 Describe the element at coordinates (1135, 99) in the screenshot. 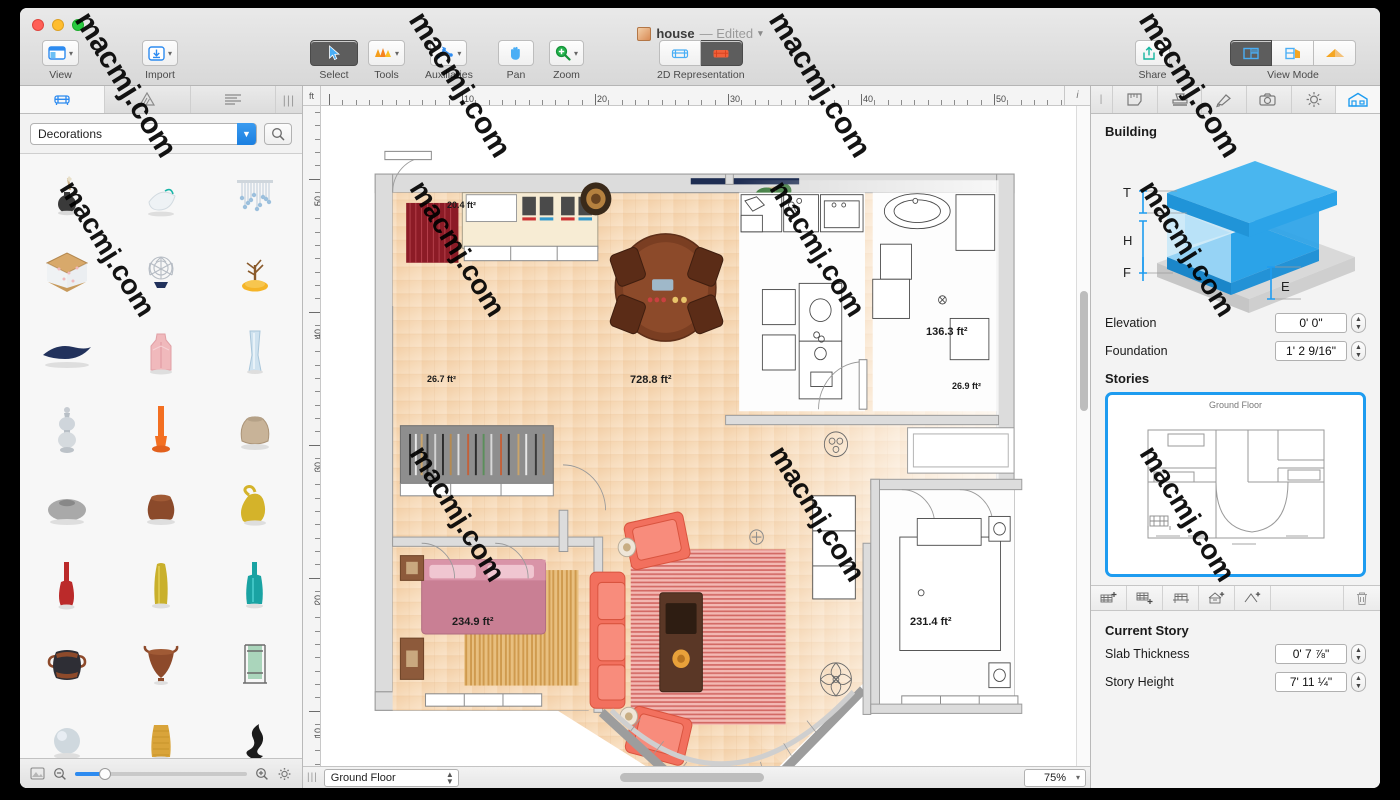

I see `inspector-tab-measure` at that location.